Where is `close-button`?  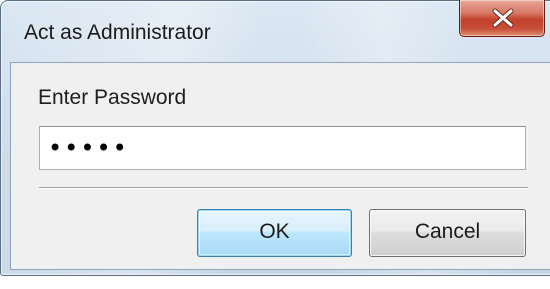
close-button is located at coordinates (502, 18).